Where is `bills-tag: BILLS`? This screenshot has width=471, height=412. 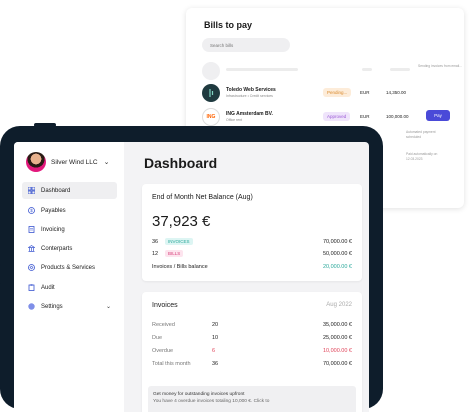
bills-tag: BILLS is located at coordinates (174, 253).